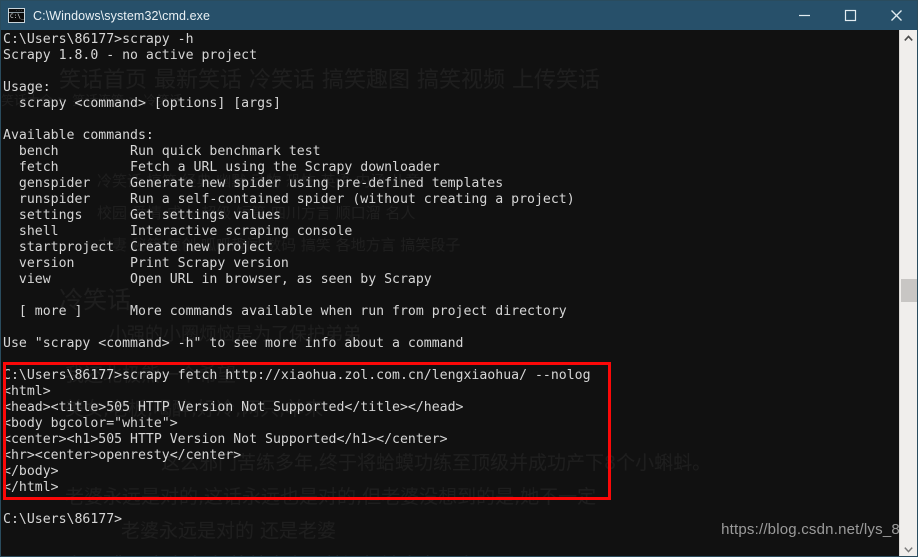 The image size is (918, 557). What do you see at coordinates (31, 487) in the screenshot?
I see `terminal-line: </html>` at bounding box center [31, 487].